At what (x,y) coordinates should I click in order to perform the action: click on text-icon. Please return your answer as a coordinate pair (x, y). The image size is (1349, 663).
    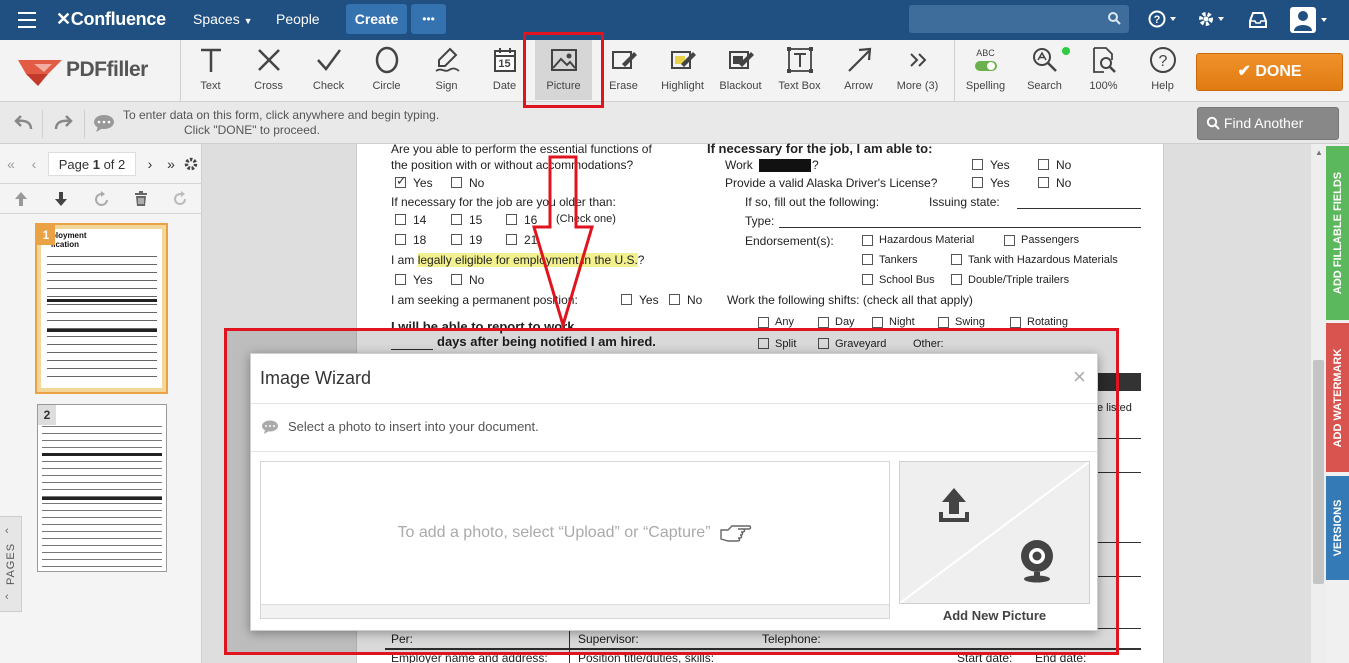
    Looking at the image, I should click on (210, 60).